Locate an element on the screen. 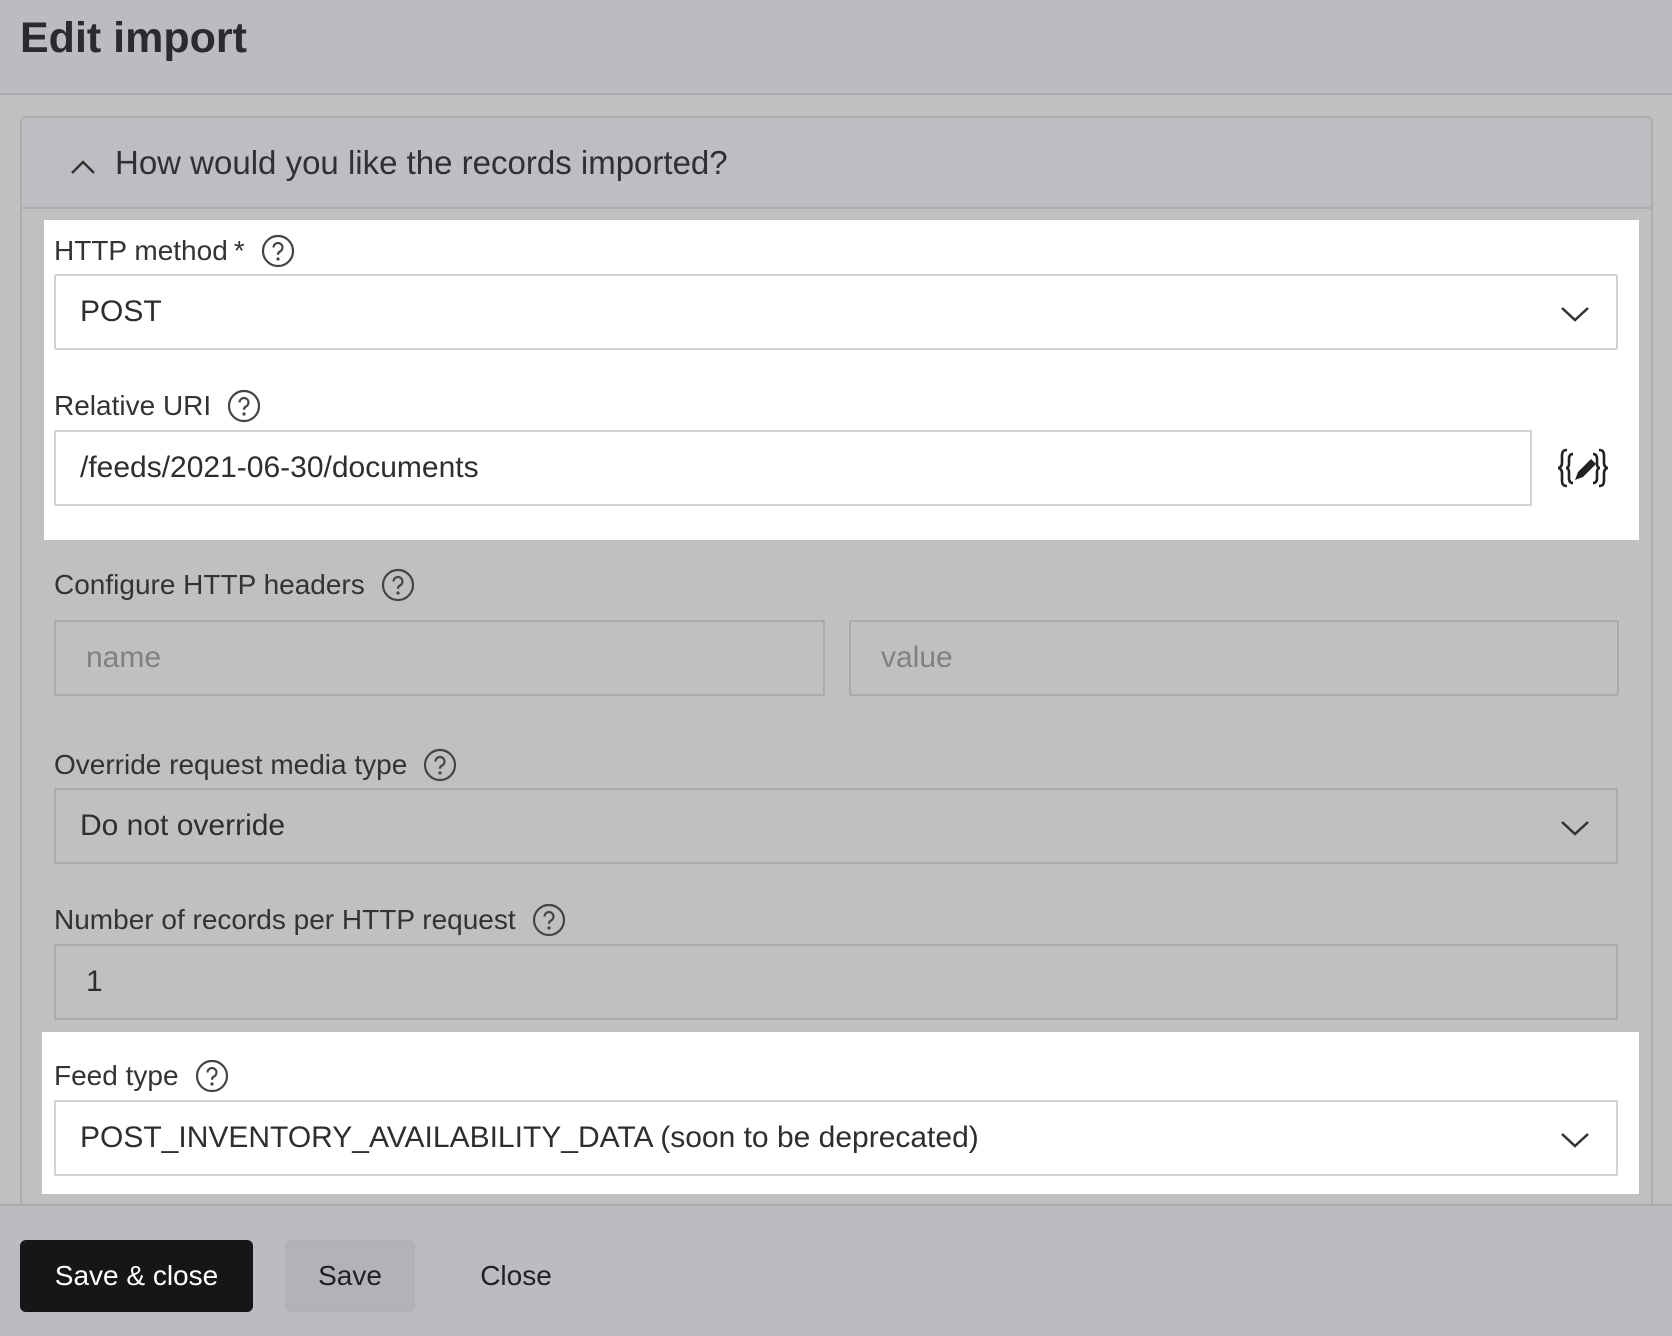 The image size is (1672, 1336). http-headers-label-text: Configure HTTP headers is located at coordinates (209, 584).